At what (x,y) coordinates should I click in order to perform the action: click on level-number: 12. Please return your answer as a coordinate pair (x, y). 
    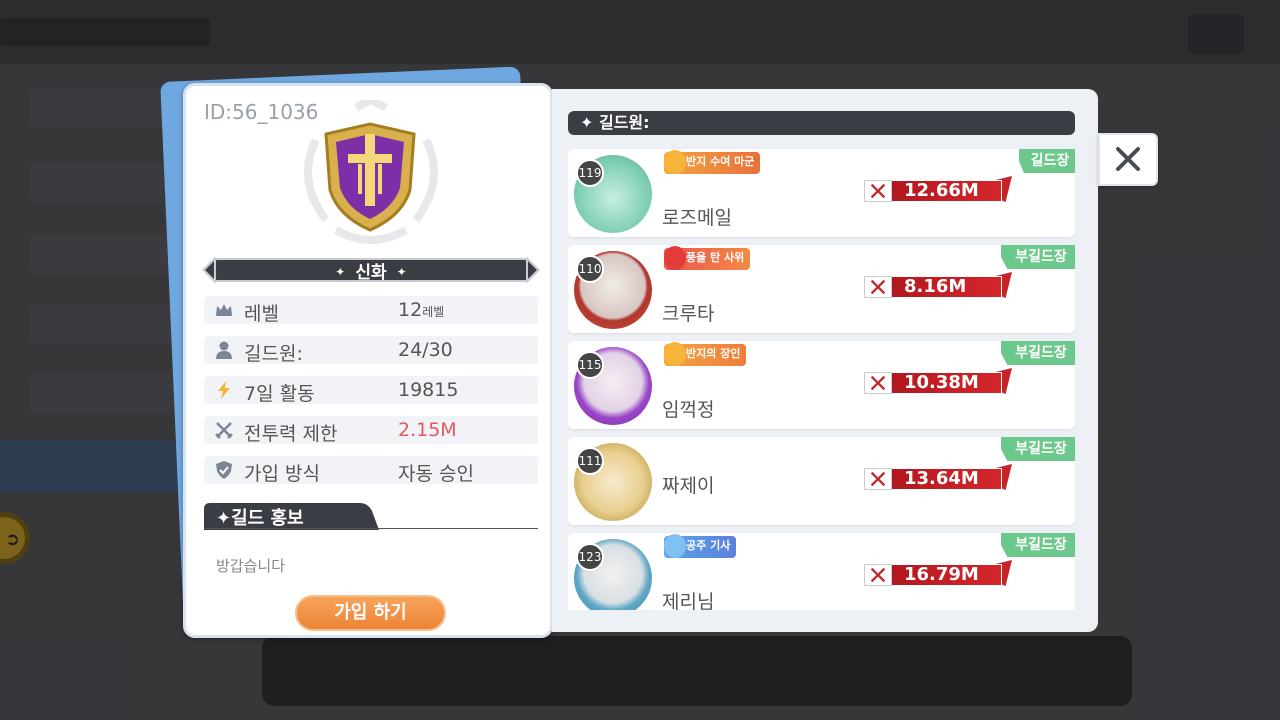
    Looking at the image, I should click on (410, 310).